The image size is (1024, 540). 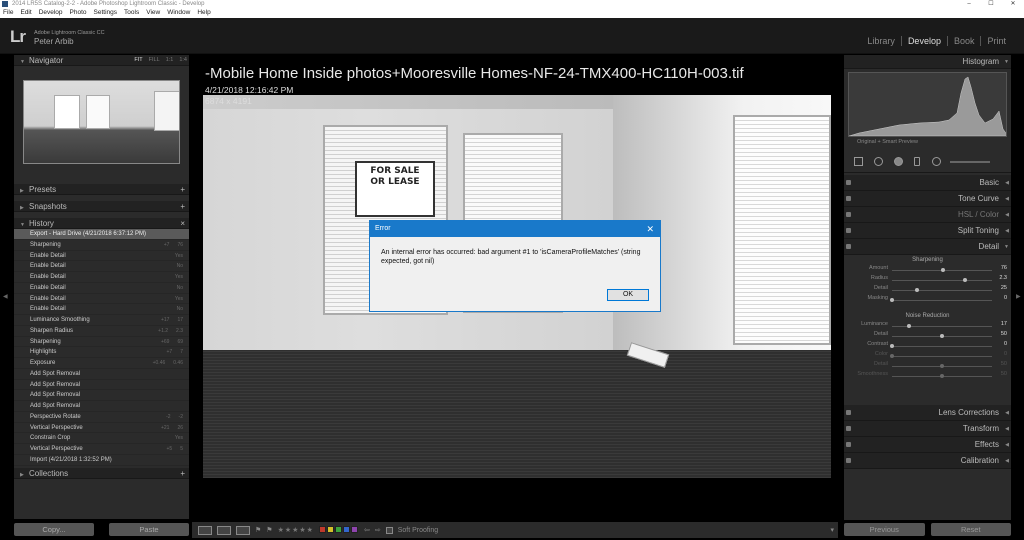 I want to click on maximize-icon: ☐, so click(x=991, y=4).